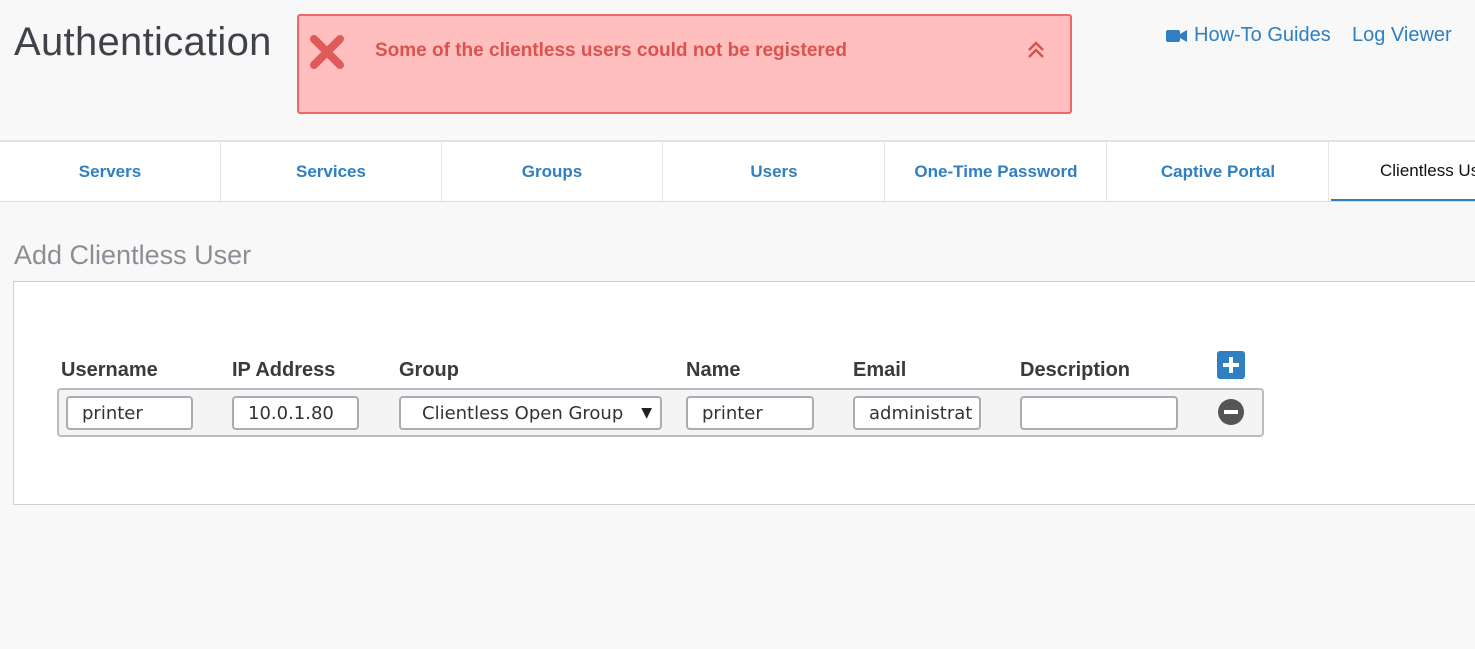 Image resolution: width=1475 pixels, height=649 pixels. Describe the element at coordinates (143, 42) in the screenshot. I see `page-title: Authentication` at that location.